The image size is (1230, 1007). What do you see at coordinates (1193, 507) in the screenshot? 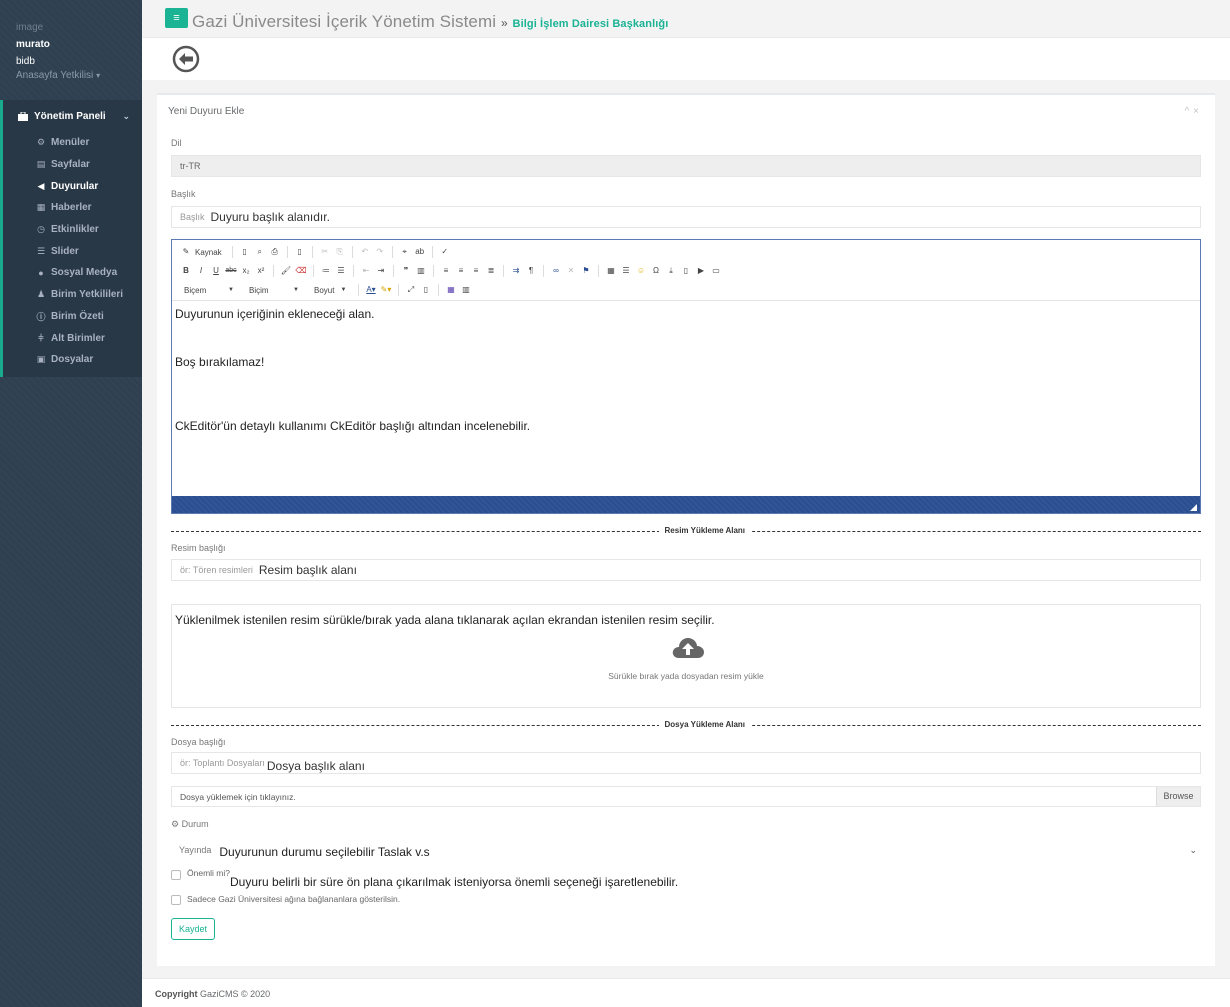
I see `resize-grip-icon` at bounding box center [1193, 507].